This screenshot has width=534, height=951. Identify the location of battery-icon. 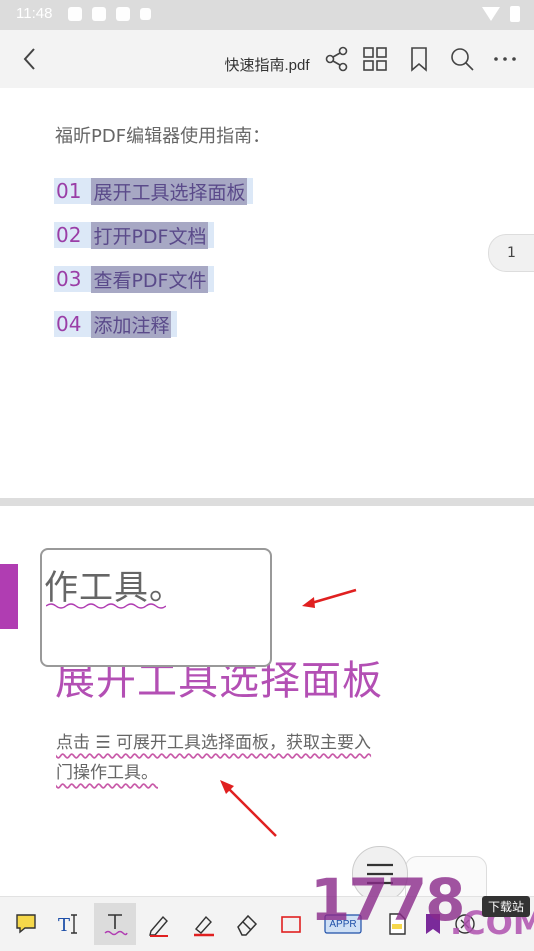
(515, 14).